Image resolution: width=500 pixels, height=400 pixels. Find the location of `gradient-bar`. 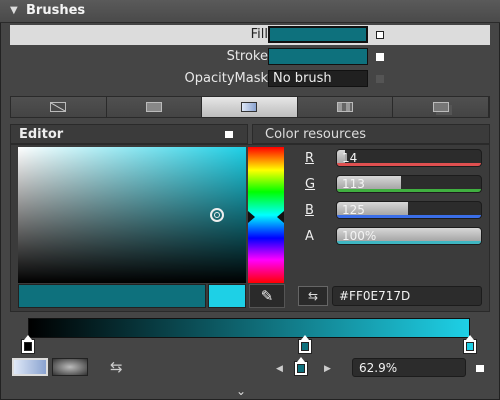

gradient-bar is located at coordinates (249, 328).